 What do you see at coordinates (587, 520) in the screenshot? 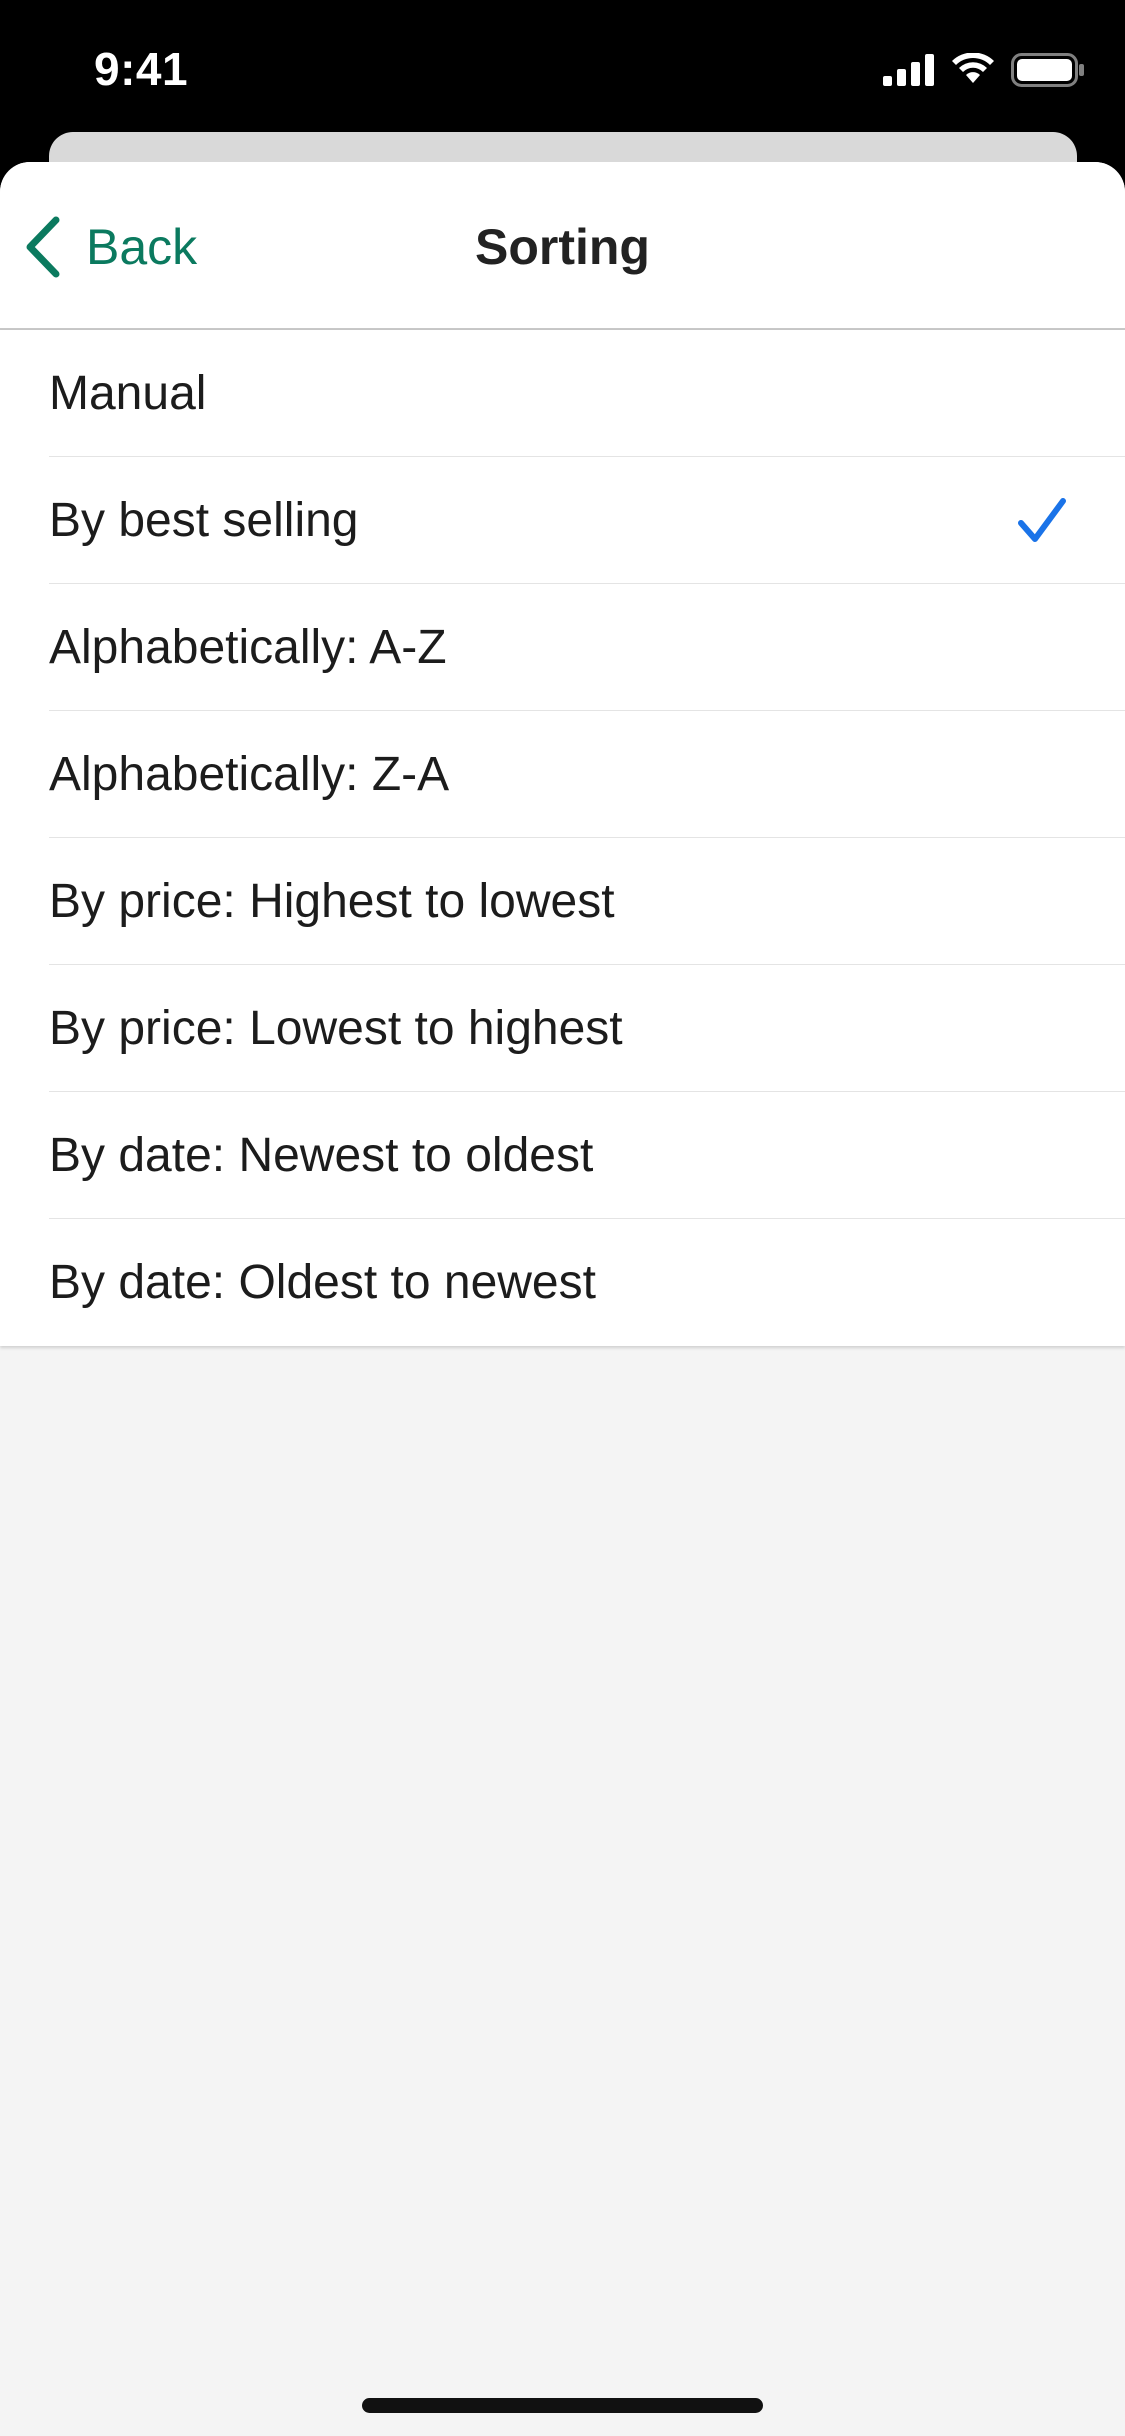
I see `sort-option-best-selling: By best selling` at bounding box center [587, 520].